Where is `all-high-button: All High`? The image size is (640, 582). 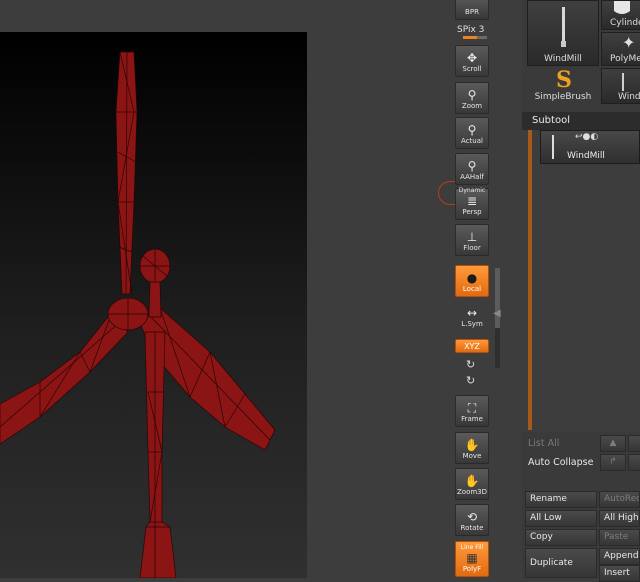
all-high-button: All High is located at coordinates (619, 518).